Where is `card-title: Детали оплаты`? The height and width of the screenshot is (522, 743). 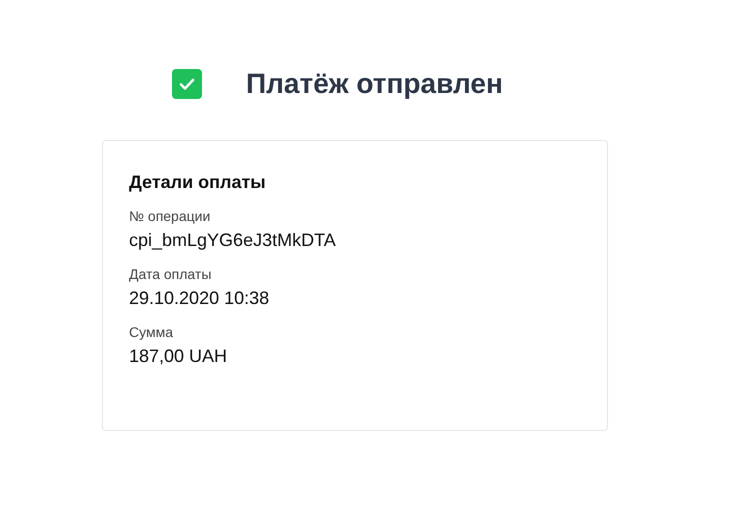
card-title: Детали оплаты is located at coordinates (198, 182).